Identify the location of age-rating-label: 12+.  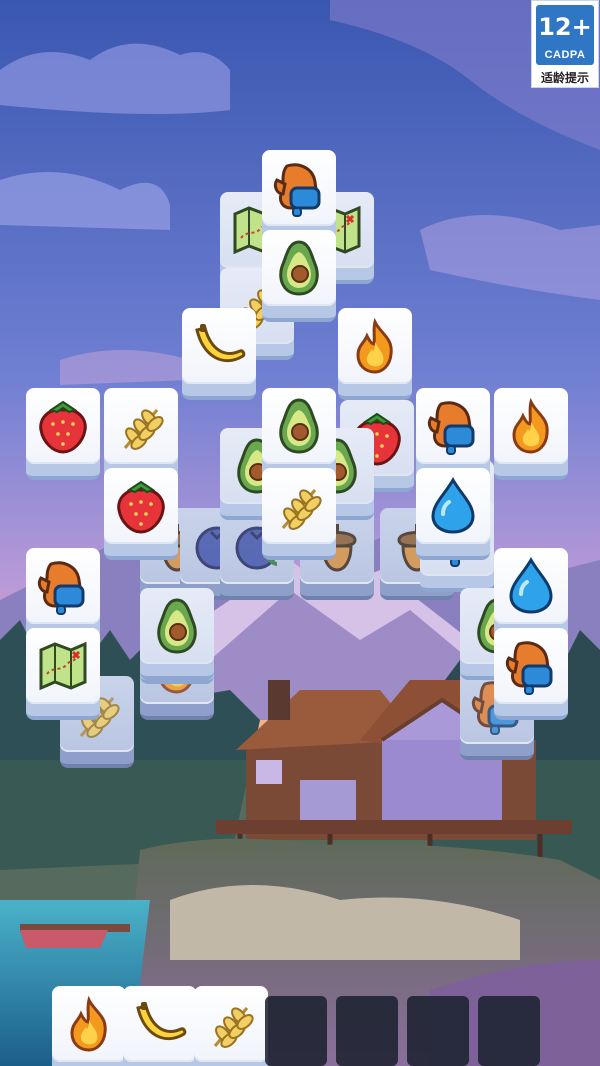
(565, 27).